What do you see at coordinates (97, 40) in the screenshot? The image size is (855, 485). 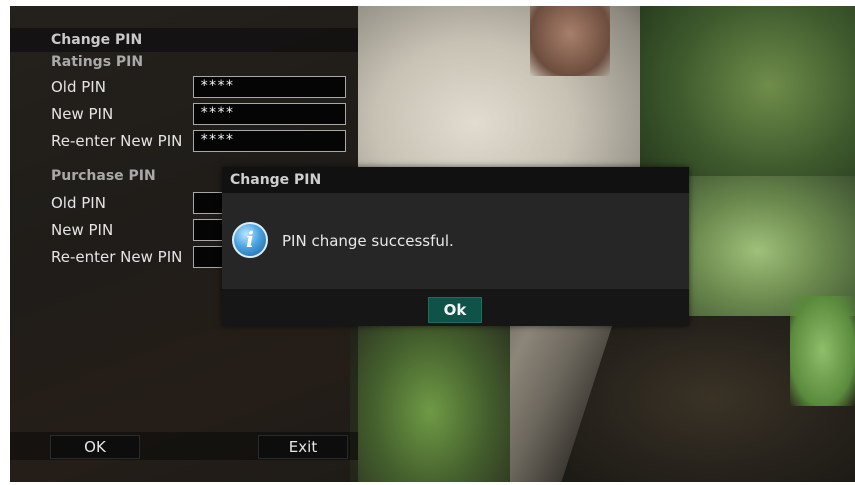 I see `panel-title: Change PIN` at bounding box center [97, 40].